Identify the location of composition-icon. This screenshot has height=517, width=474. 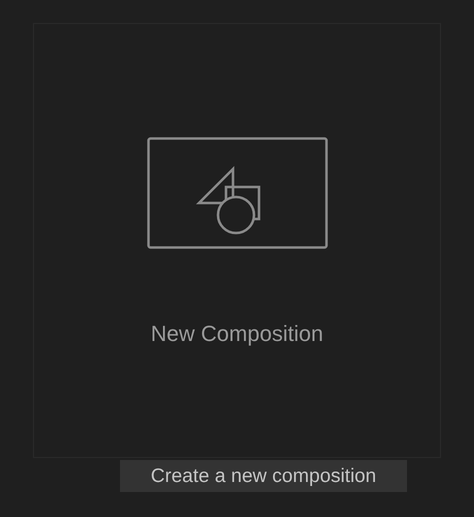
(237, 193).